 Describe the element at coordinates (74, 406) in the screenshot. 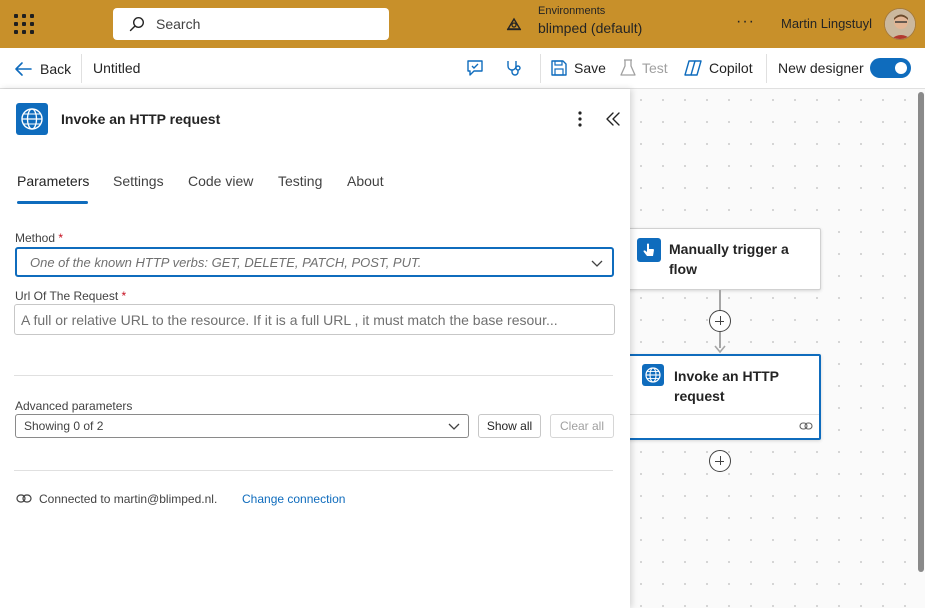

I see `advanced-parameters-label: Advanced parameters` at that location.